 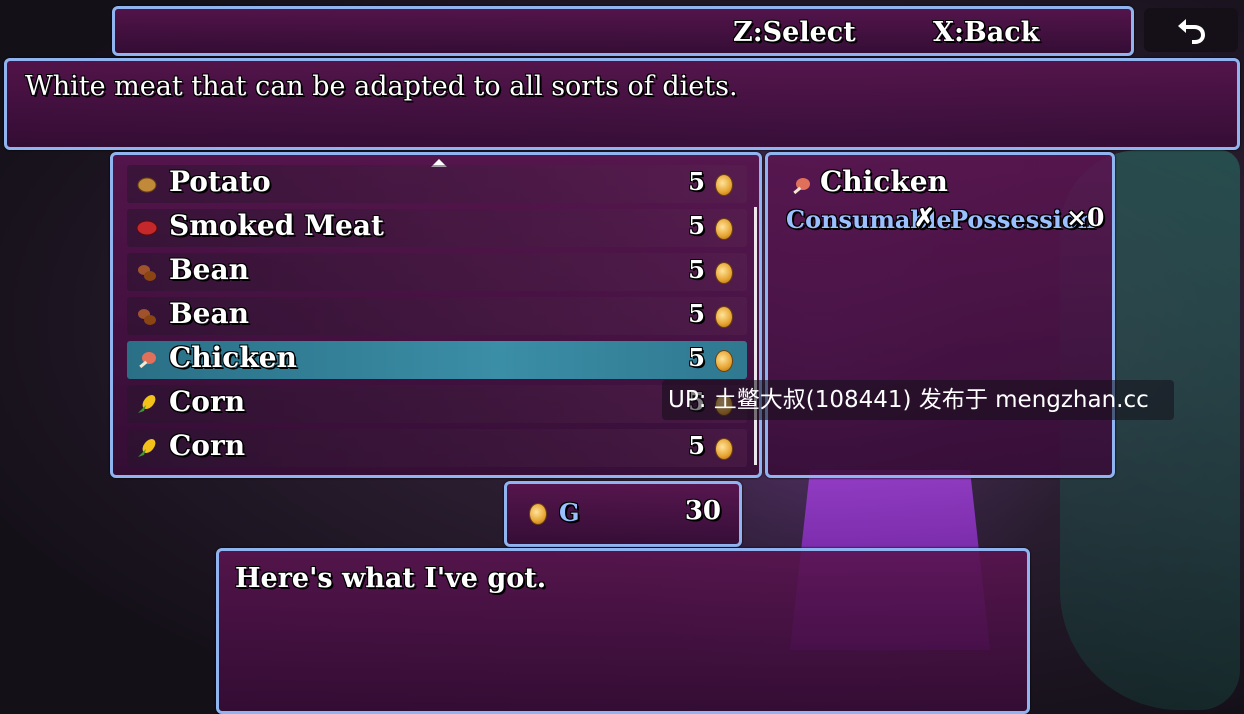 I want to click on list-item: Potato 5, so click(x=437, y=184).